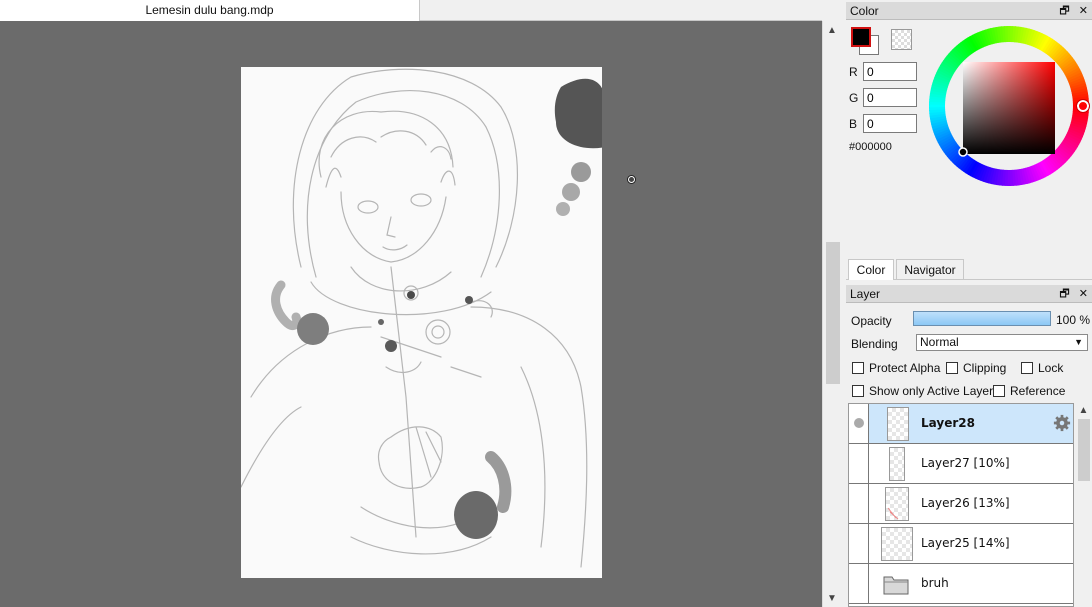  Describe the element at coordinates (832, 599) in the screenshot. I see `scroll-down-icon: ▼` at that location.